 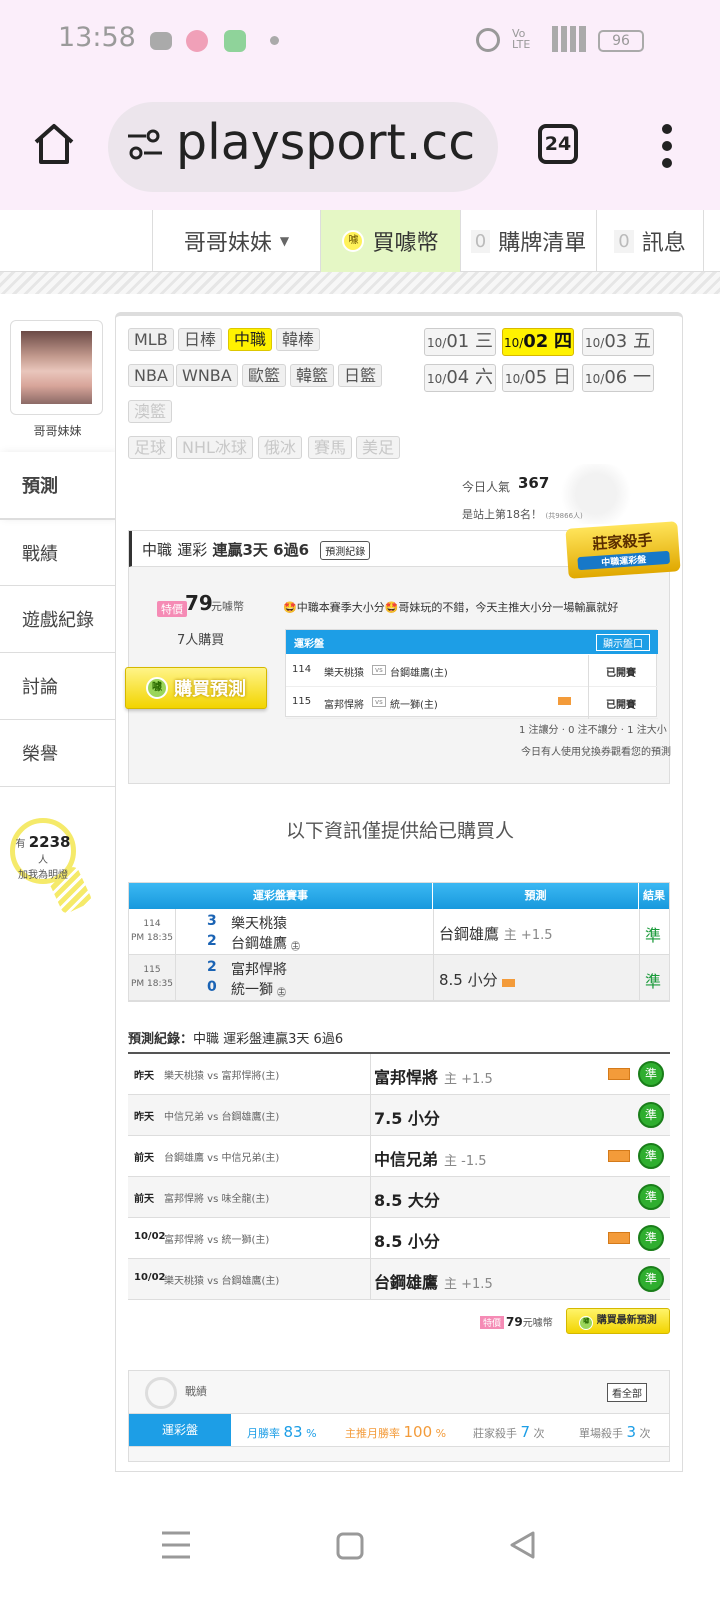 What do you see at coordinates (298, 339) in the screenshot?
I see `league-kbo: 韓棒` at bounding box center [298, 339].